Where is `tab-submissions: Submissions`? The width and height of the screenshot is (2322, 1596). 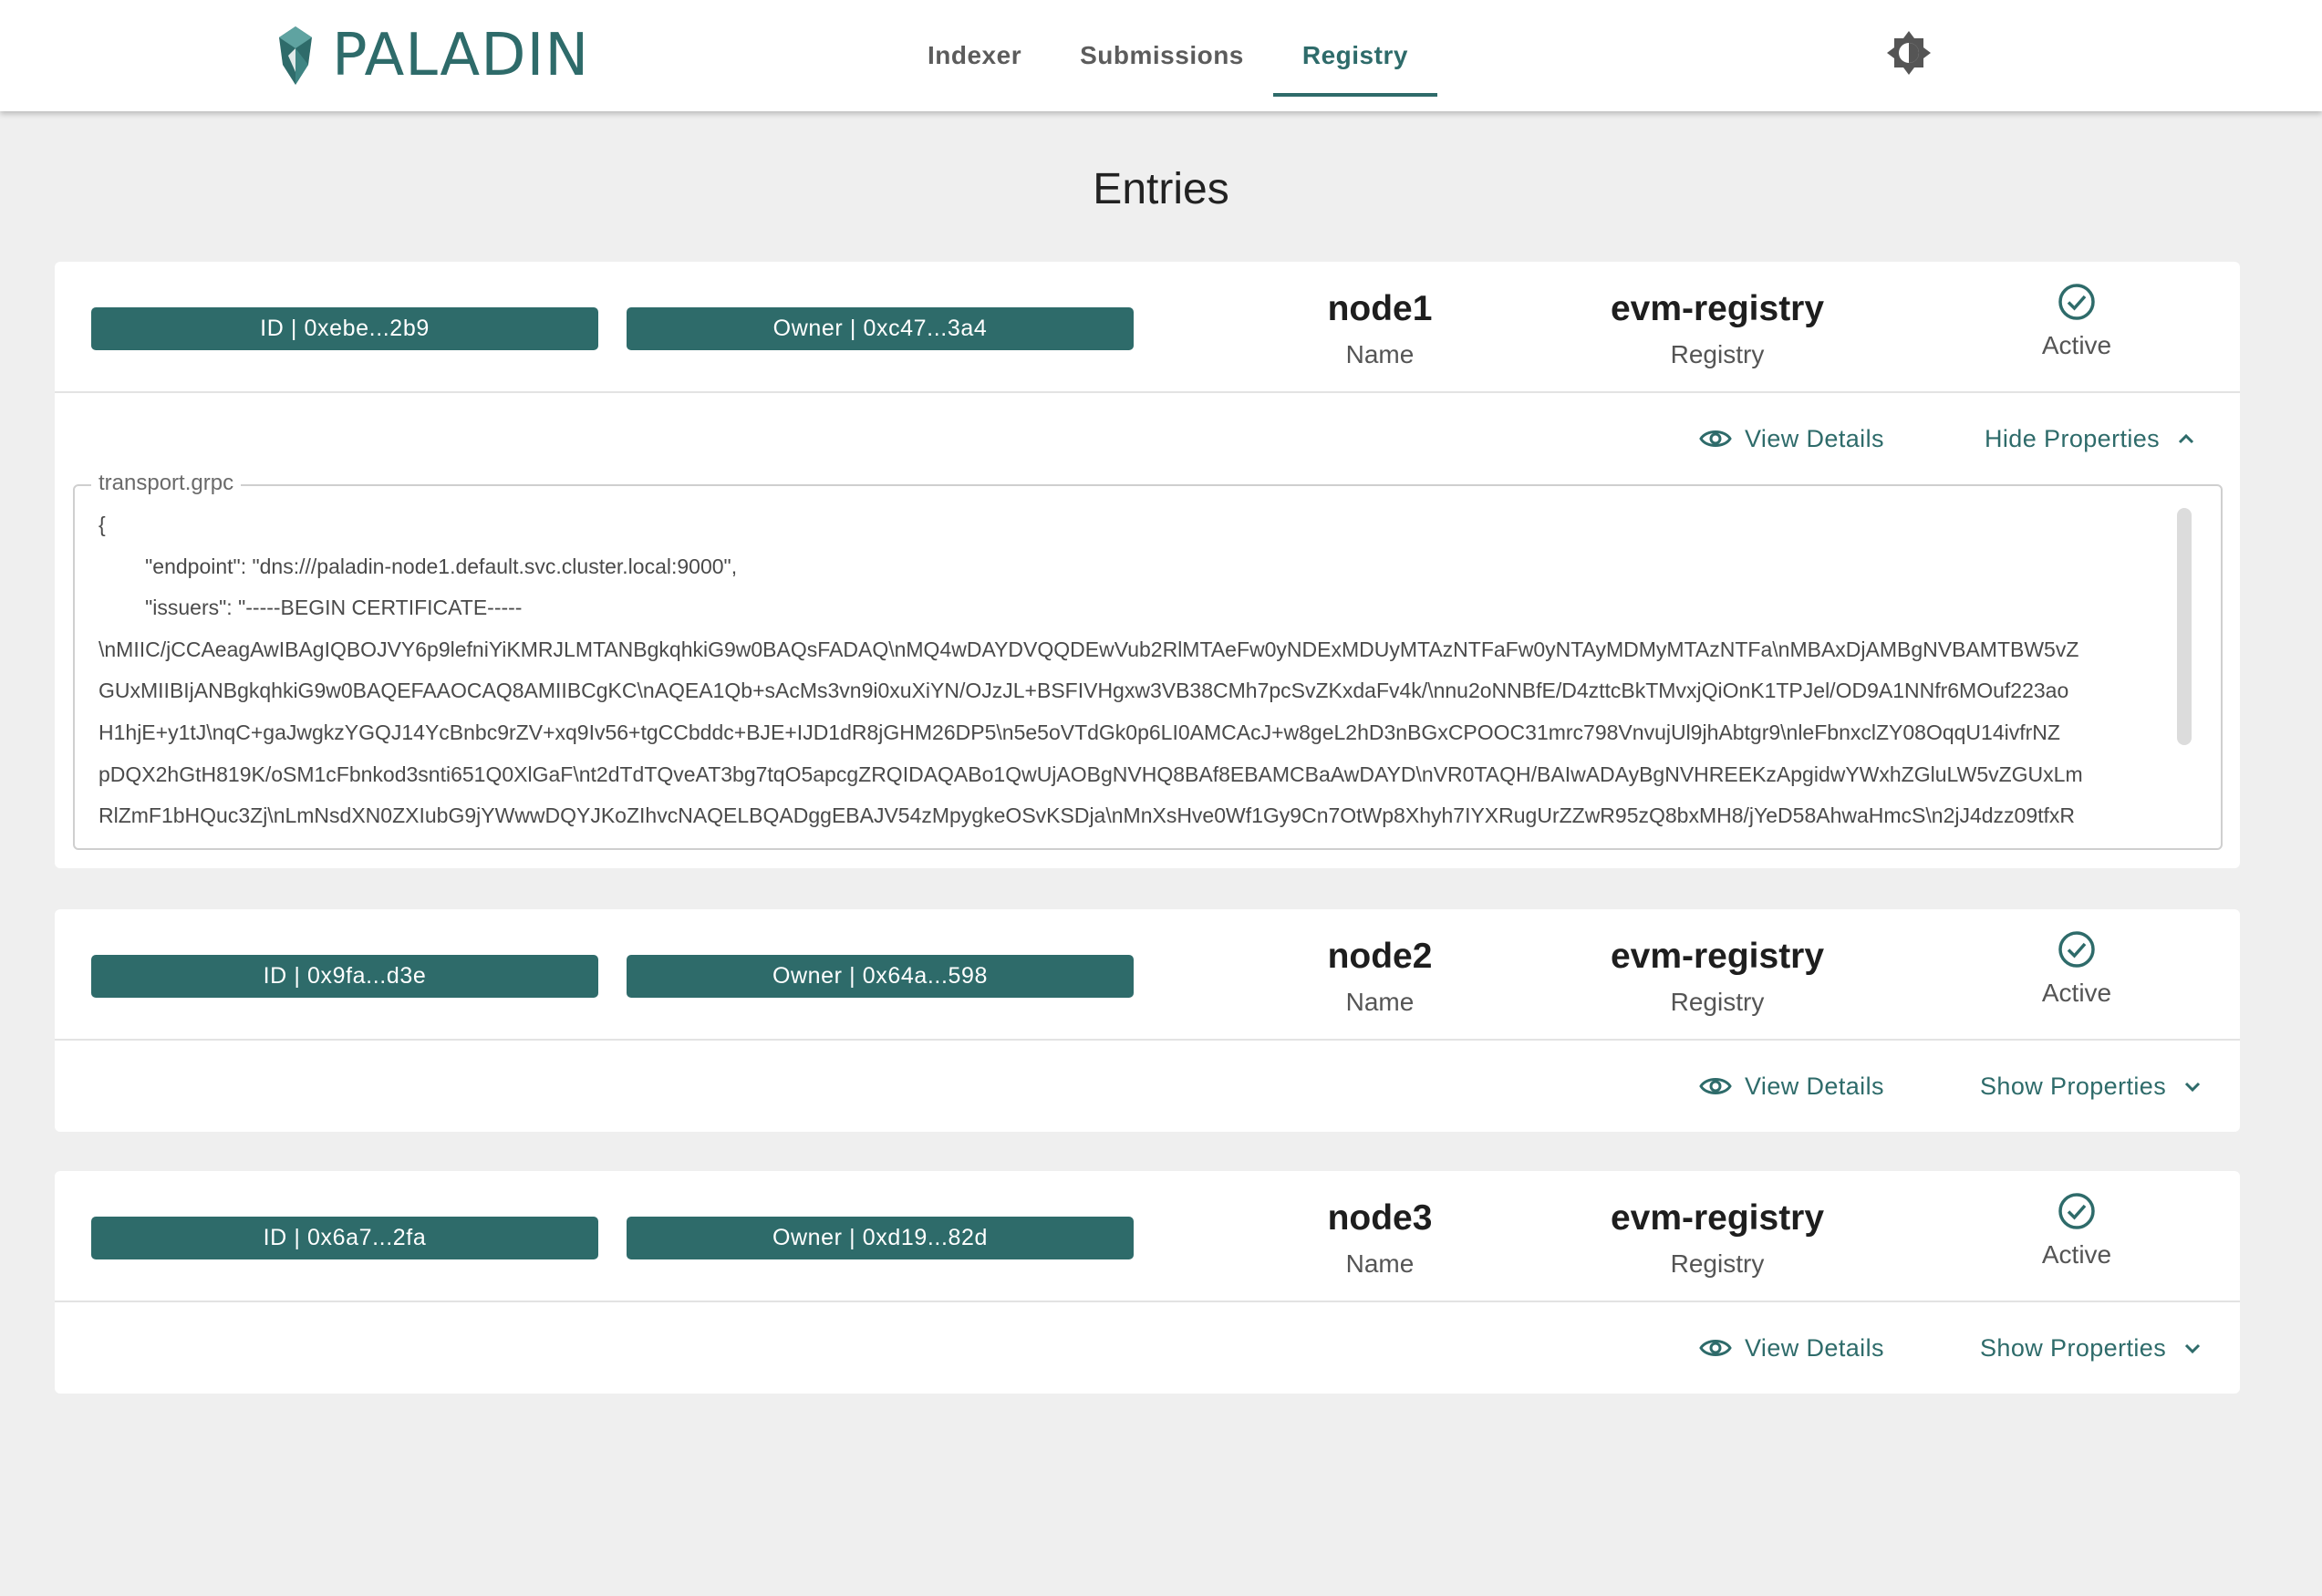 tab-submissions: Submissions is located at coordinates (1162, 56).